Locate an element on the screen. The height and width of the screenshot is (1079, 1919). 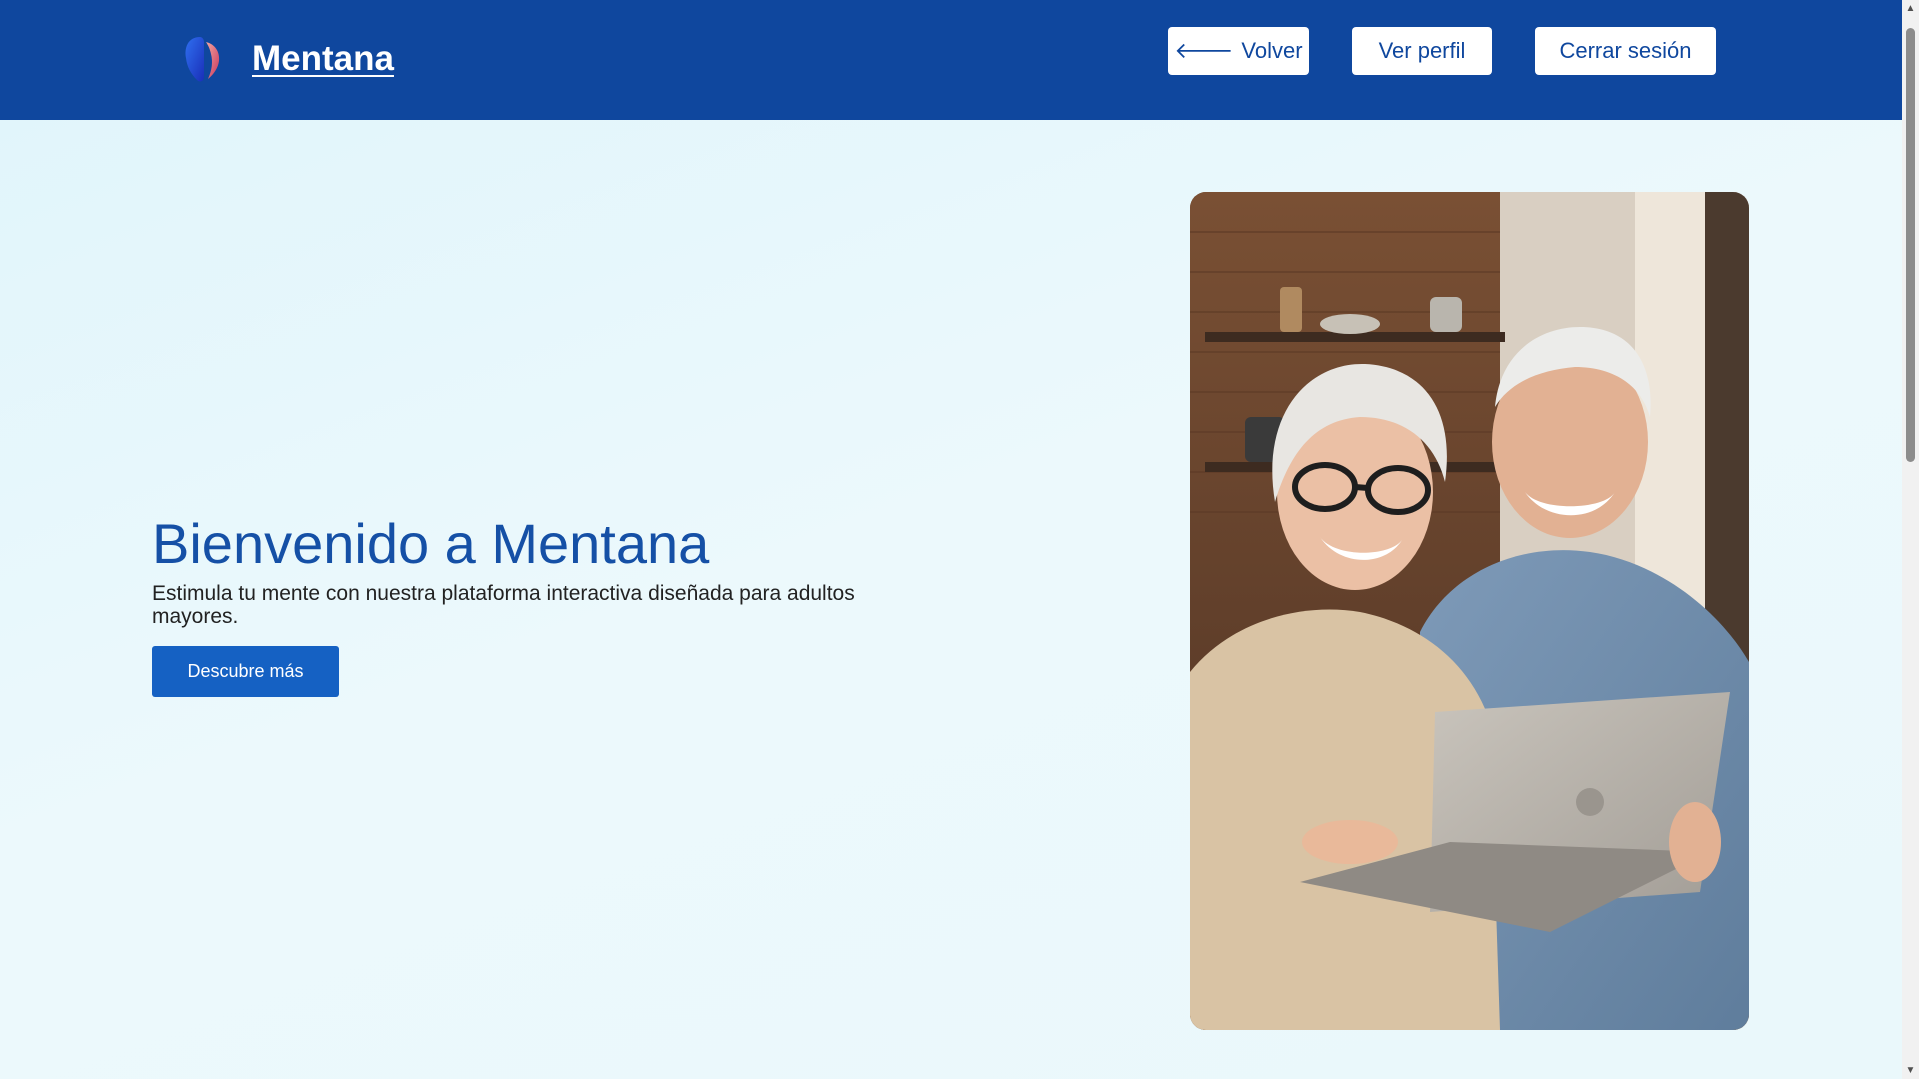
logout-label: Cerrar sesión is located at coordinates (1625, 50).